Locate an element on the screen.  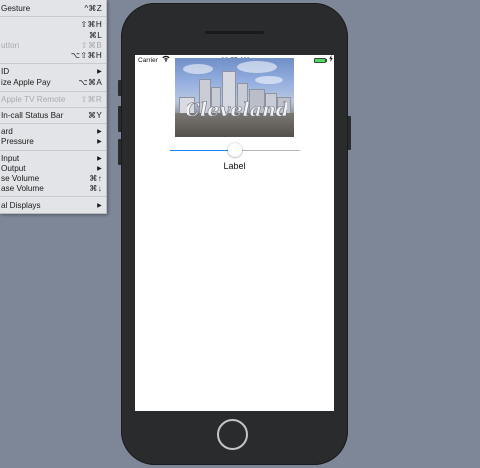
menu-item-shortcut: ⌘↑ is located at coordinates (95, 178).